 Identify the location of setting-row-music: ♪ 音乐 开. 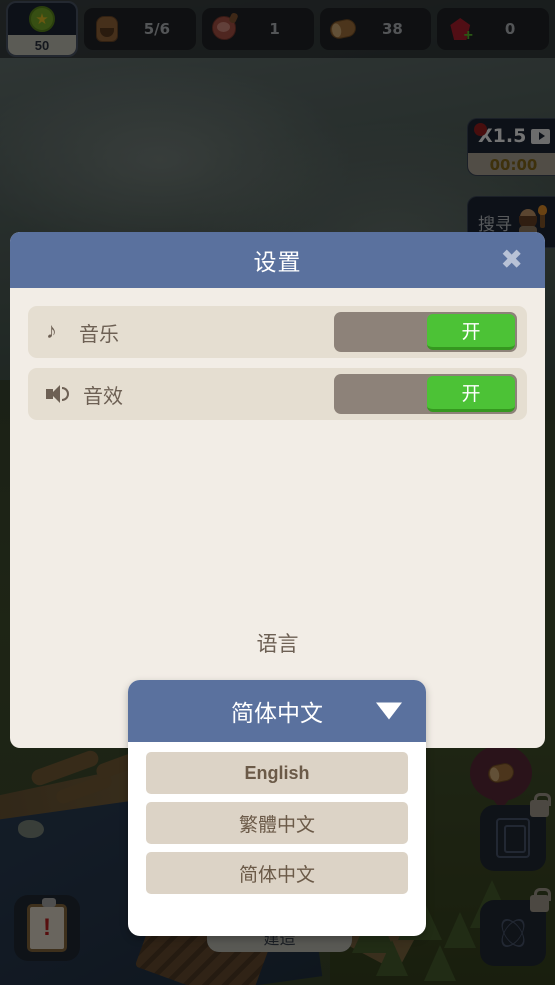
(277, 332).